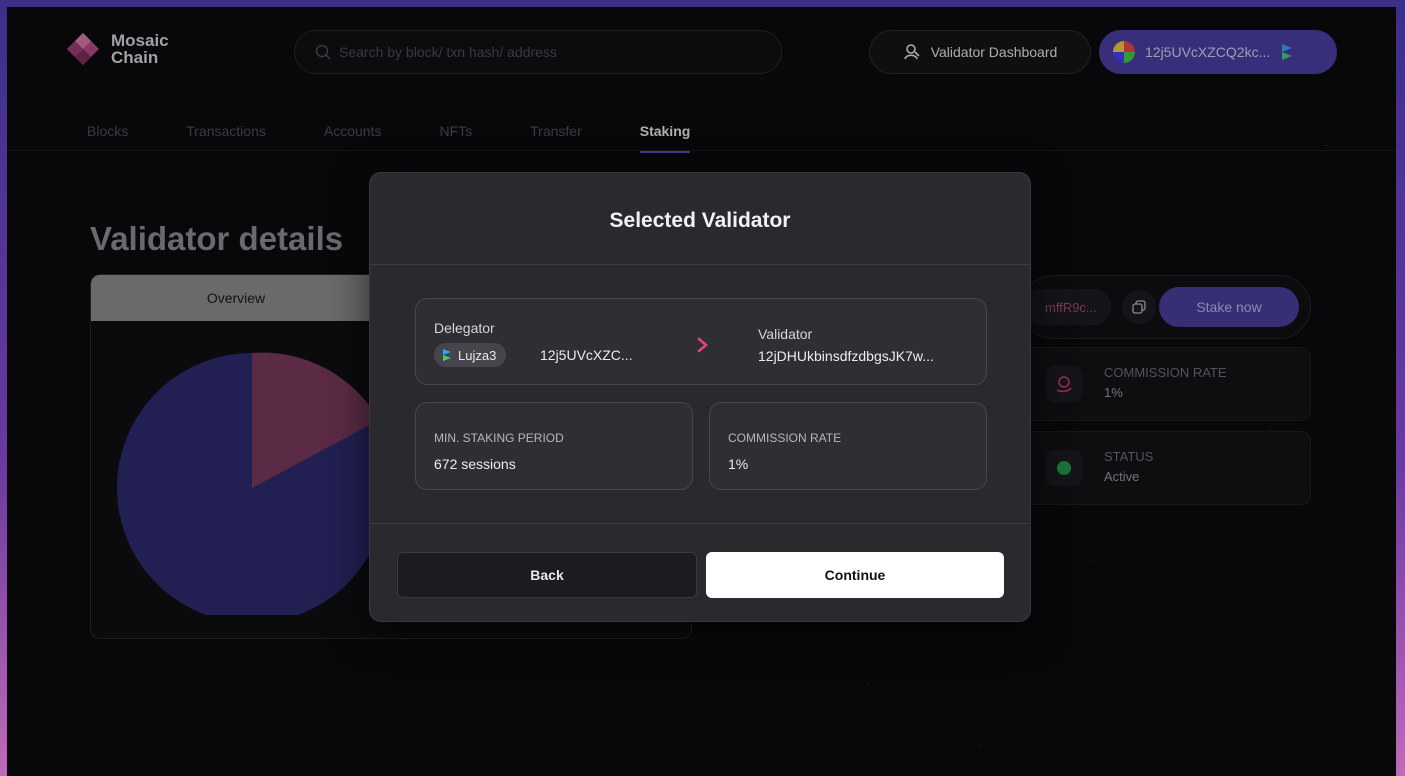  Describe the element at coordinates (554, 446) in the screenshot. I see `min-staking-period-card: MIN. STAKING PERIOD 672 sessions` at that location.